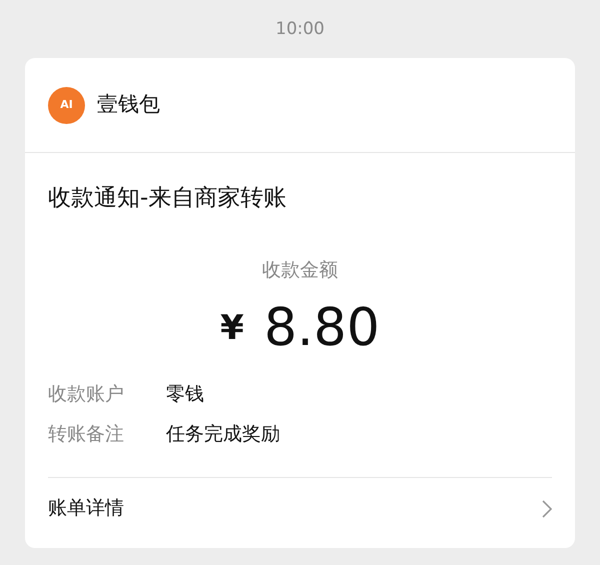  Describe the element at coordinates (232, 328) in the screenshot. I see `currency-symbol: ¥` at that location.